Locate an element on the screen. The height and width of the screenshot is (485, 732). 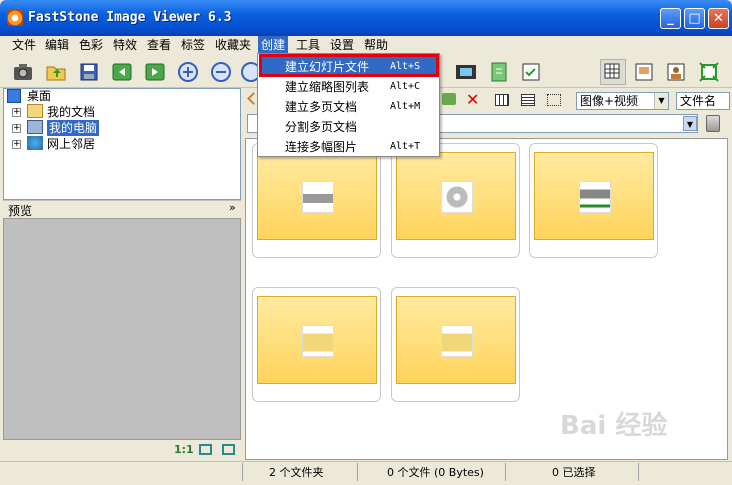
menu-item-create-contact-sheet: 建立缩略图列表 Alt+C is located at coordinates (348, 87).